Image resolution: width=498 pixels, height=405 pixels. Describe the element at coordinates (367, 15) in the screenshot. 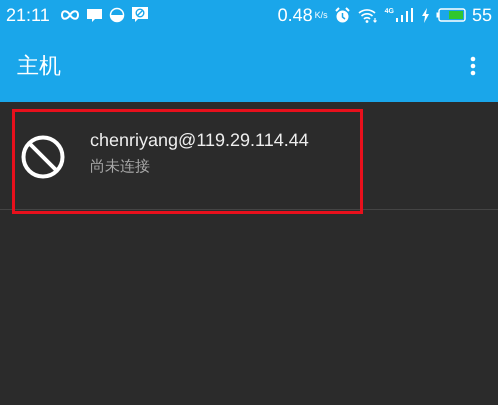

I see `wifi-icon` at that location.